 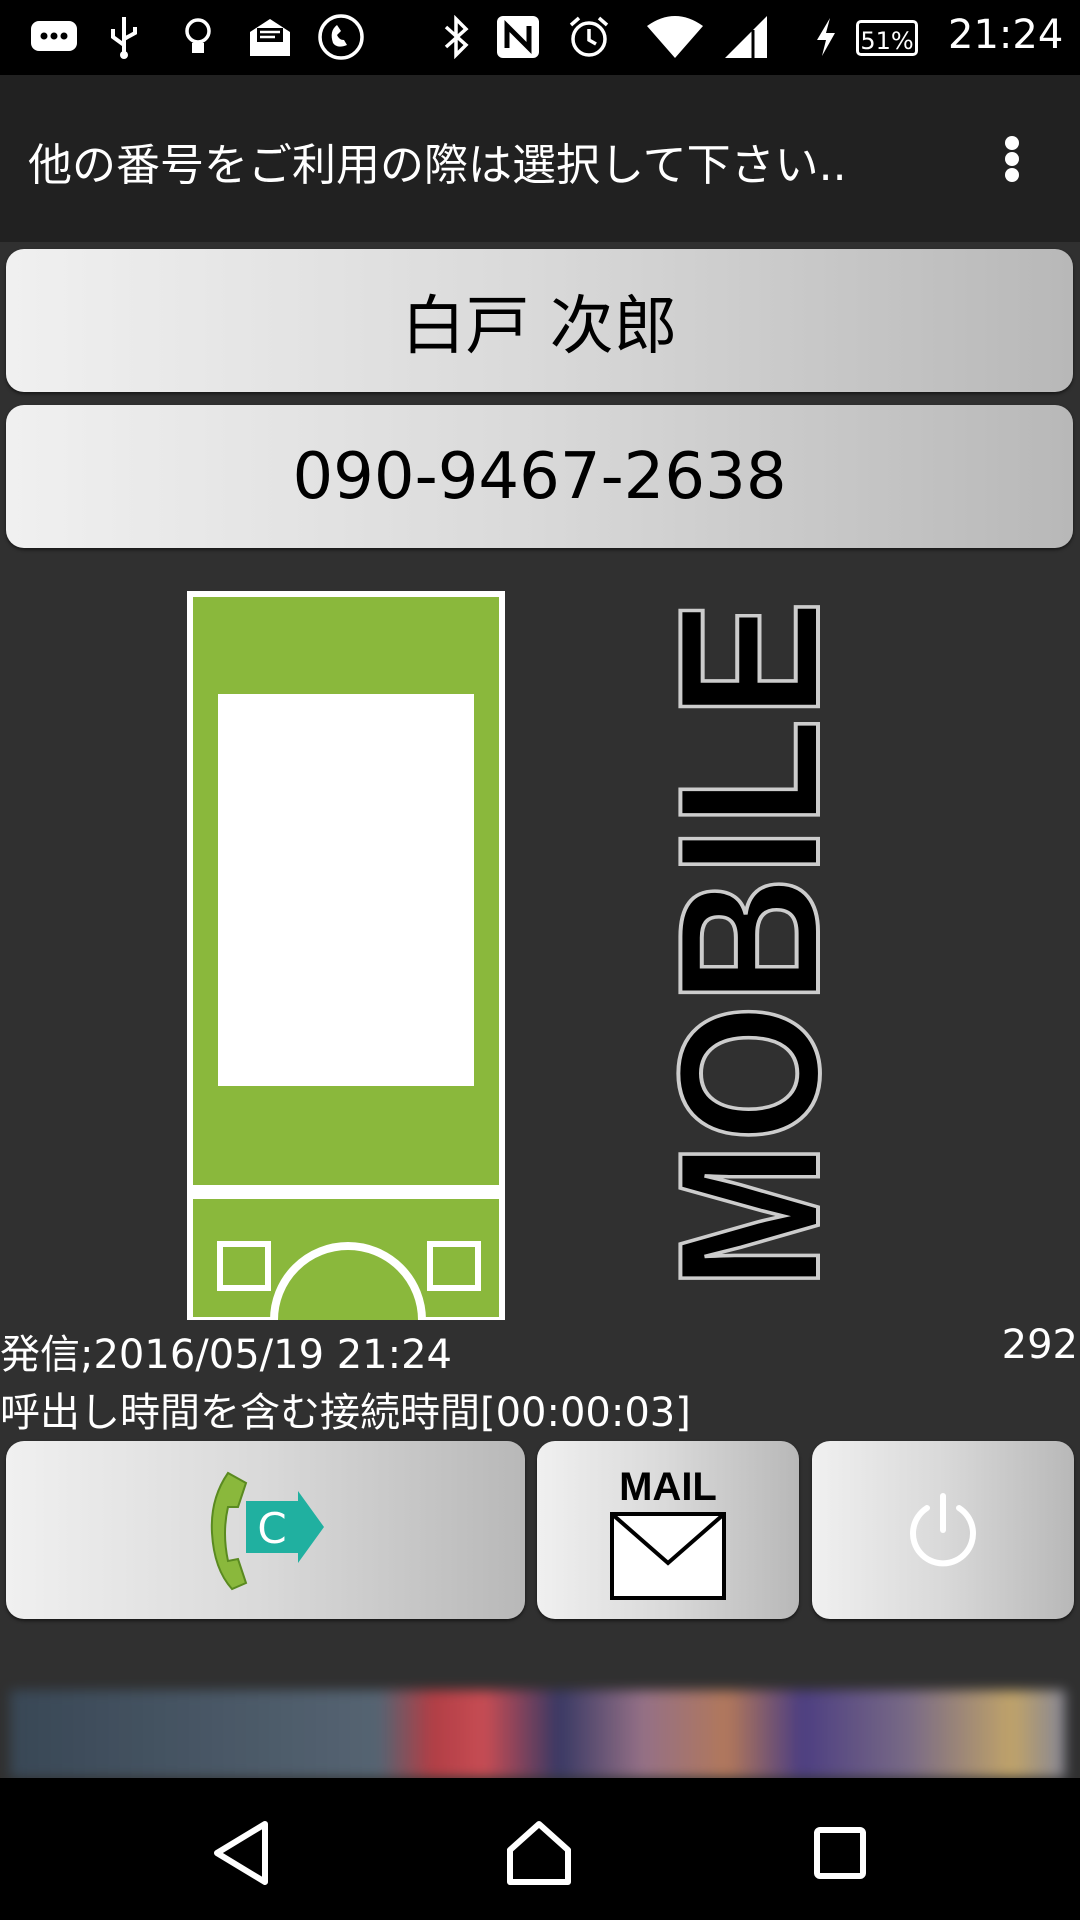 What do you see at coordinates (668, 1556) in the screenshot?
I see `mail-icon` at bounding box center [668, 1556].